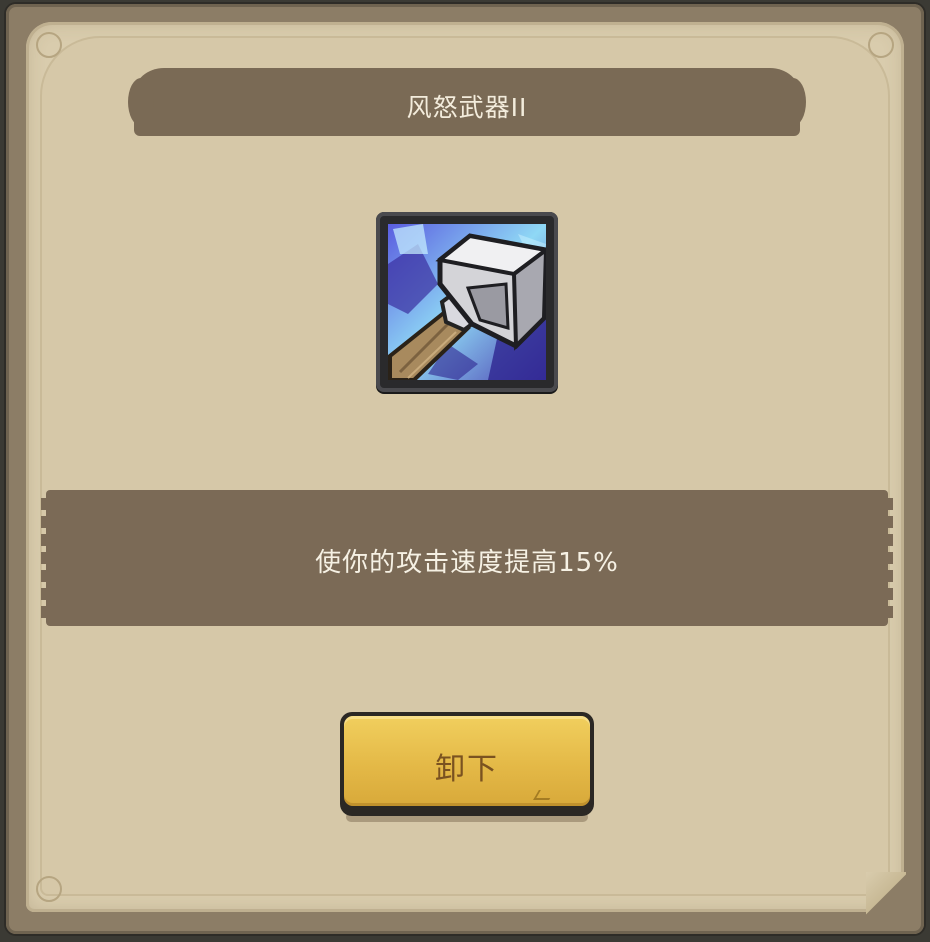 This screenshot has width=930, height=942. I want to click on hammer-icon, so click(467, 302).